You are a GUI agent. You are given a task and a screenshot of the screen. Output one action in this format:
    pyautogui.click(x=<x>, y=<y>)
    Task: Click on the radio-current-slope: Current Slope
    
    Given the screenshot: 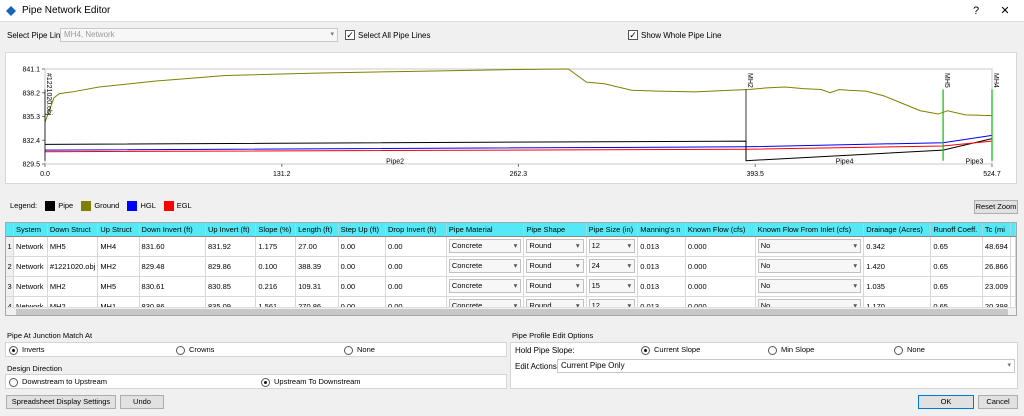 What is the action you would take?
    pyautogui.click(x=670, y=350)
    